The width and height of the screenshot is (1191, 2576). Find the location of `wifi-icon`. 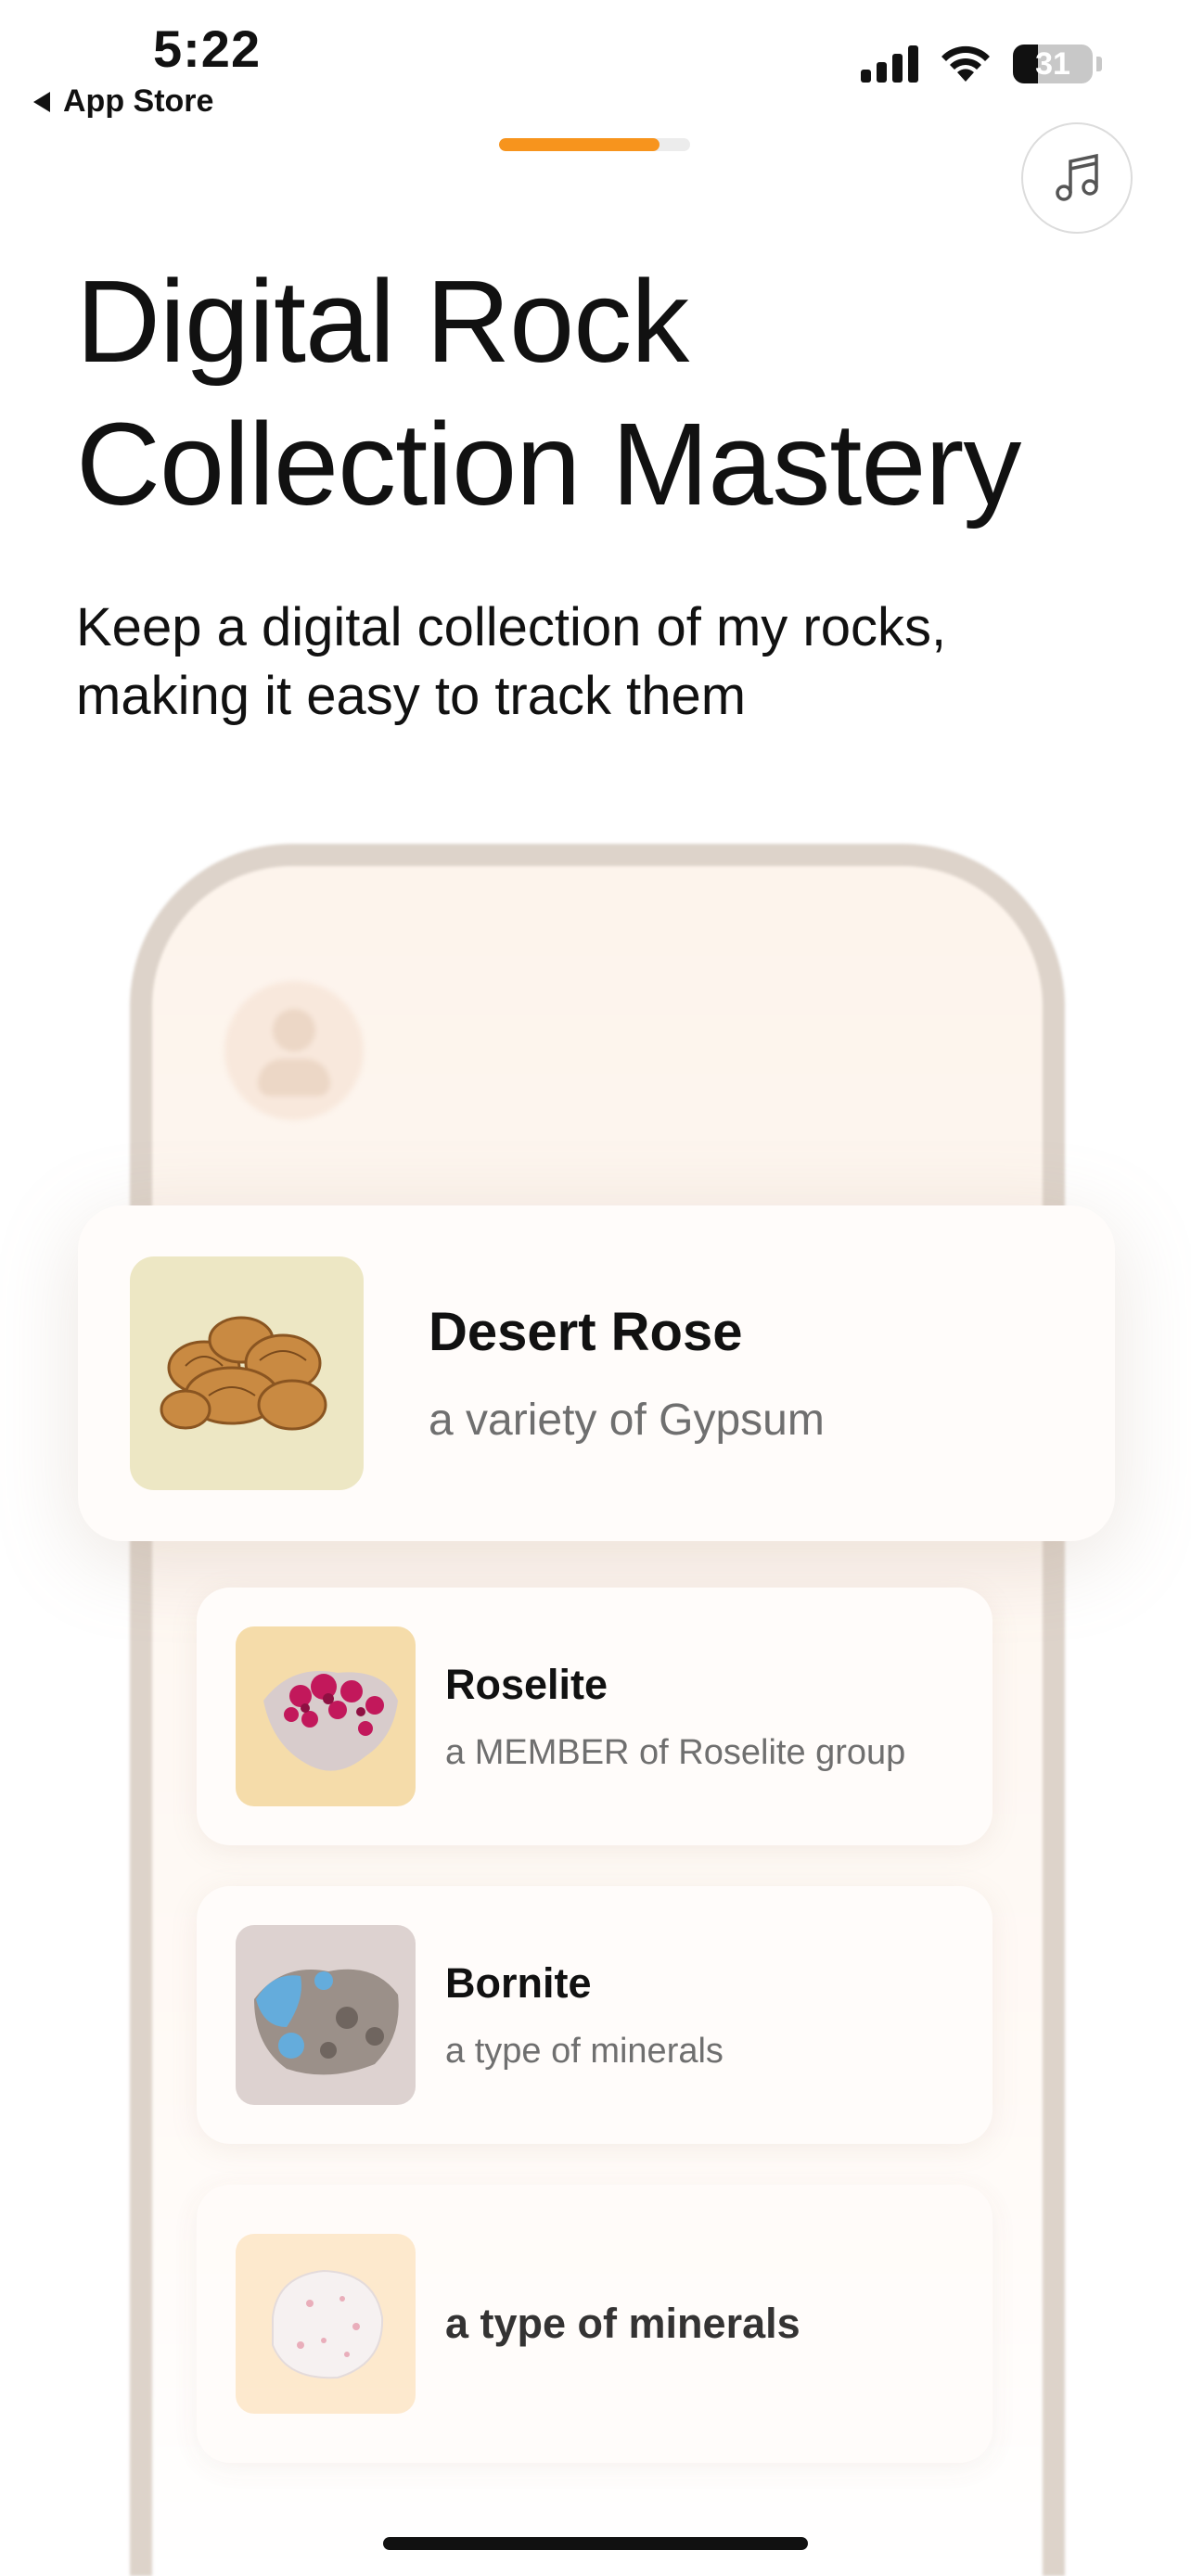

wifi-icon is located at coordinates (966, 64).